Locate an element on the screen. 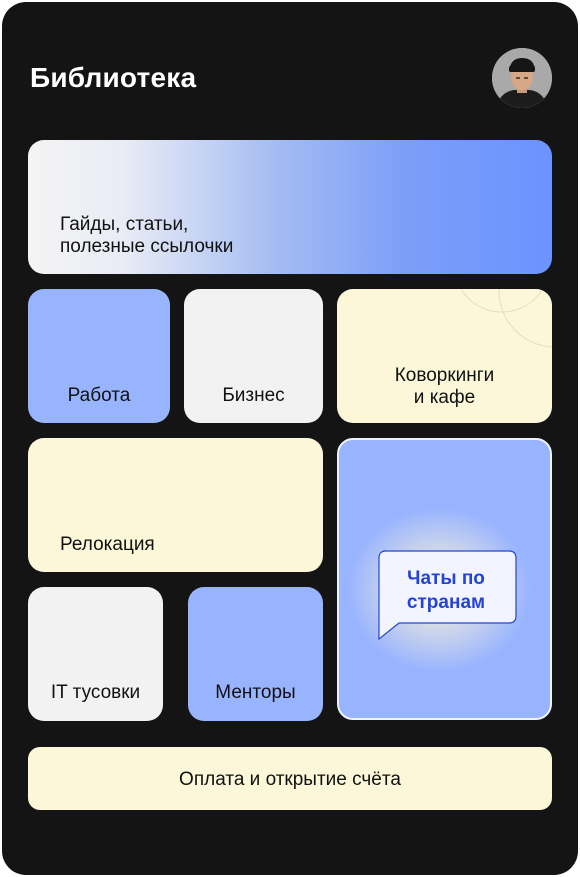 This screenshot has width=580, height=877. page-title: Библиотека is located at coordinates (113, 77).